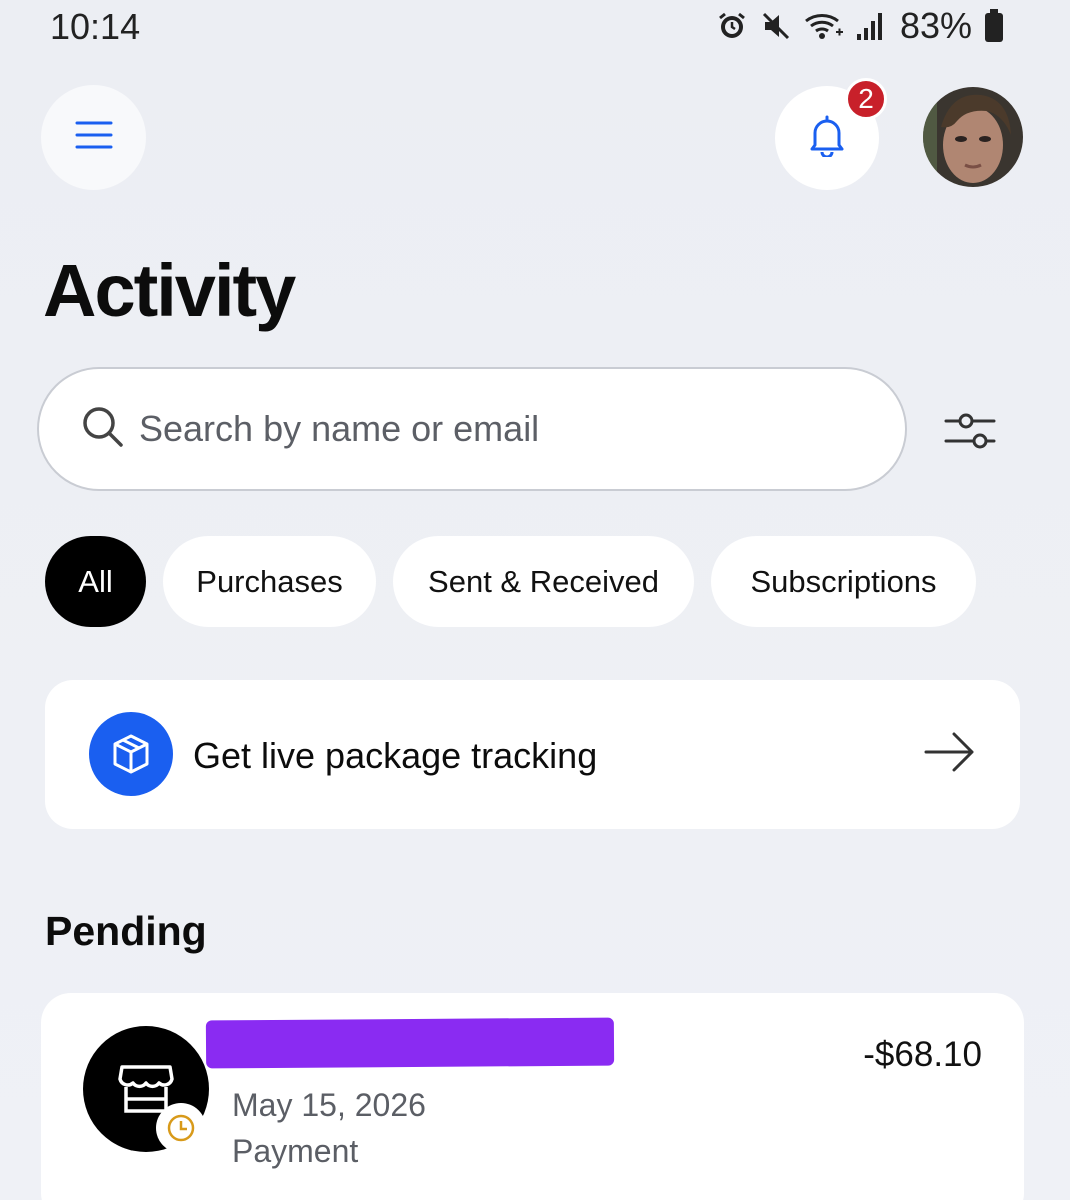 This screenshot has width=1070, height=1200. I want to click on status-icons: 83%, so click(860, 25).